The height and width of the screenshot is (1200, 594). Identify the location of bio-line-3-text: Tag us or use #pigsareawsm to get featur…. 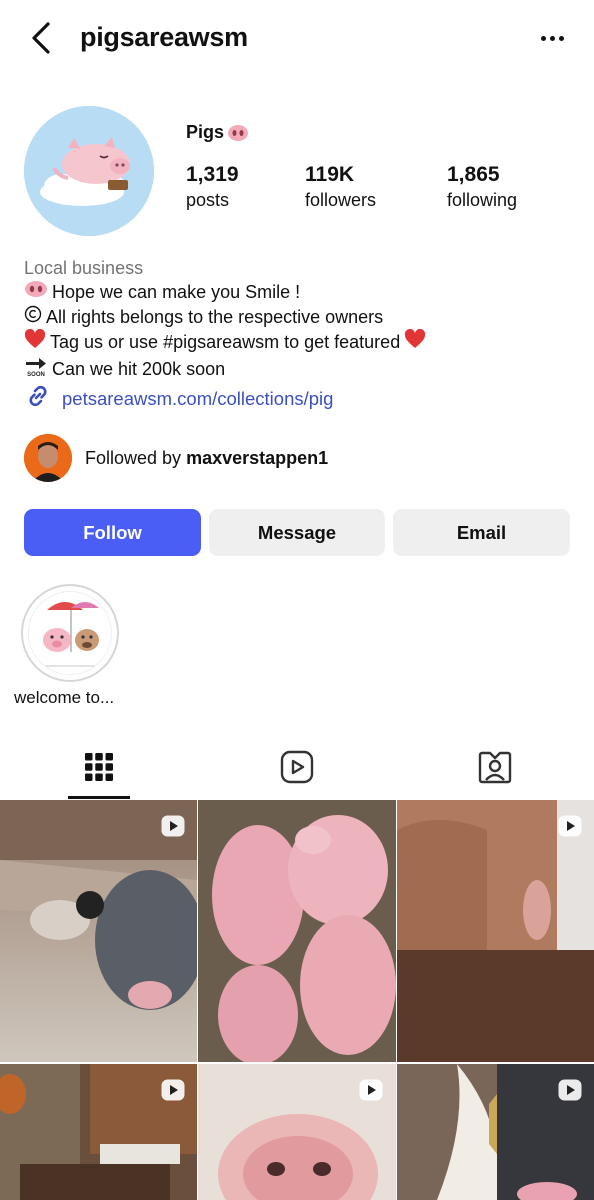
(225, 341).